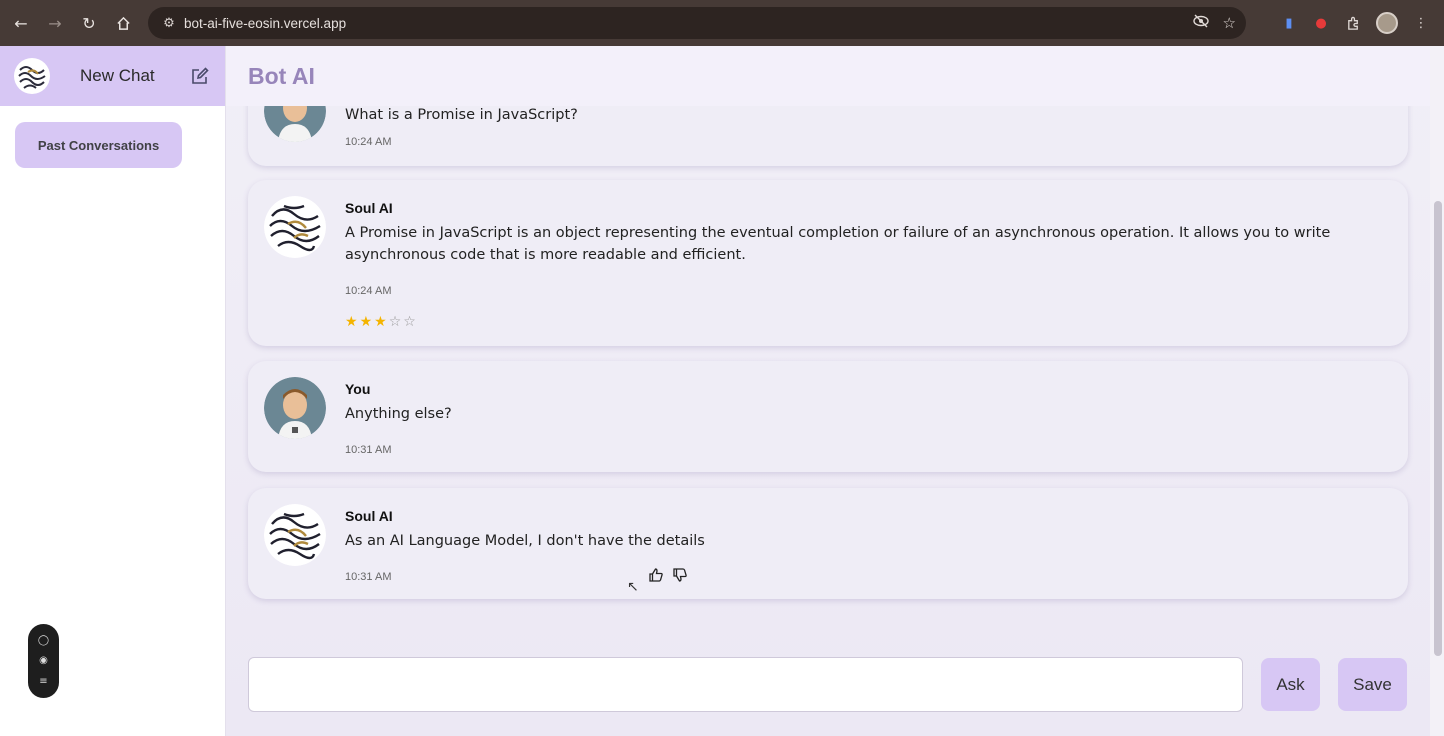 This screenshot has height=736, width=1444. What do you see at coordinates (1289, 23) in the screenshot?
I see `extension-doc-icon: ▮` at bounding box center [1289, 23].